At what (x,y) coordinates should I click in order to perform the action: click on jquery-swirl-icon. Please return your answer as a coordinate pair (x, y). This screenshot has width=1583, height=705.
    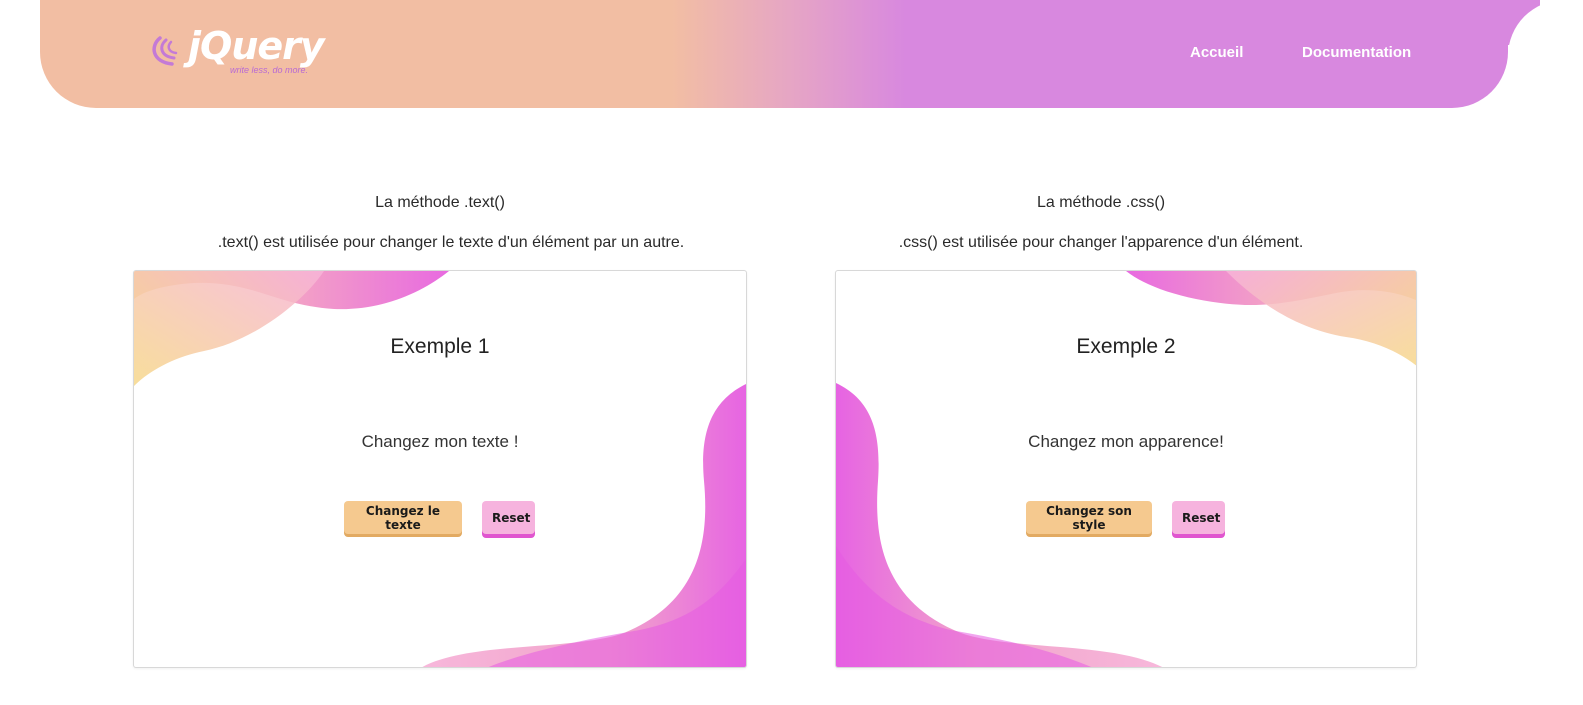
    Looking at the image, I should click on (165, 51).